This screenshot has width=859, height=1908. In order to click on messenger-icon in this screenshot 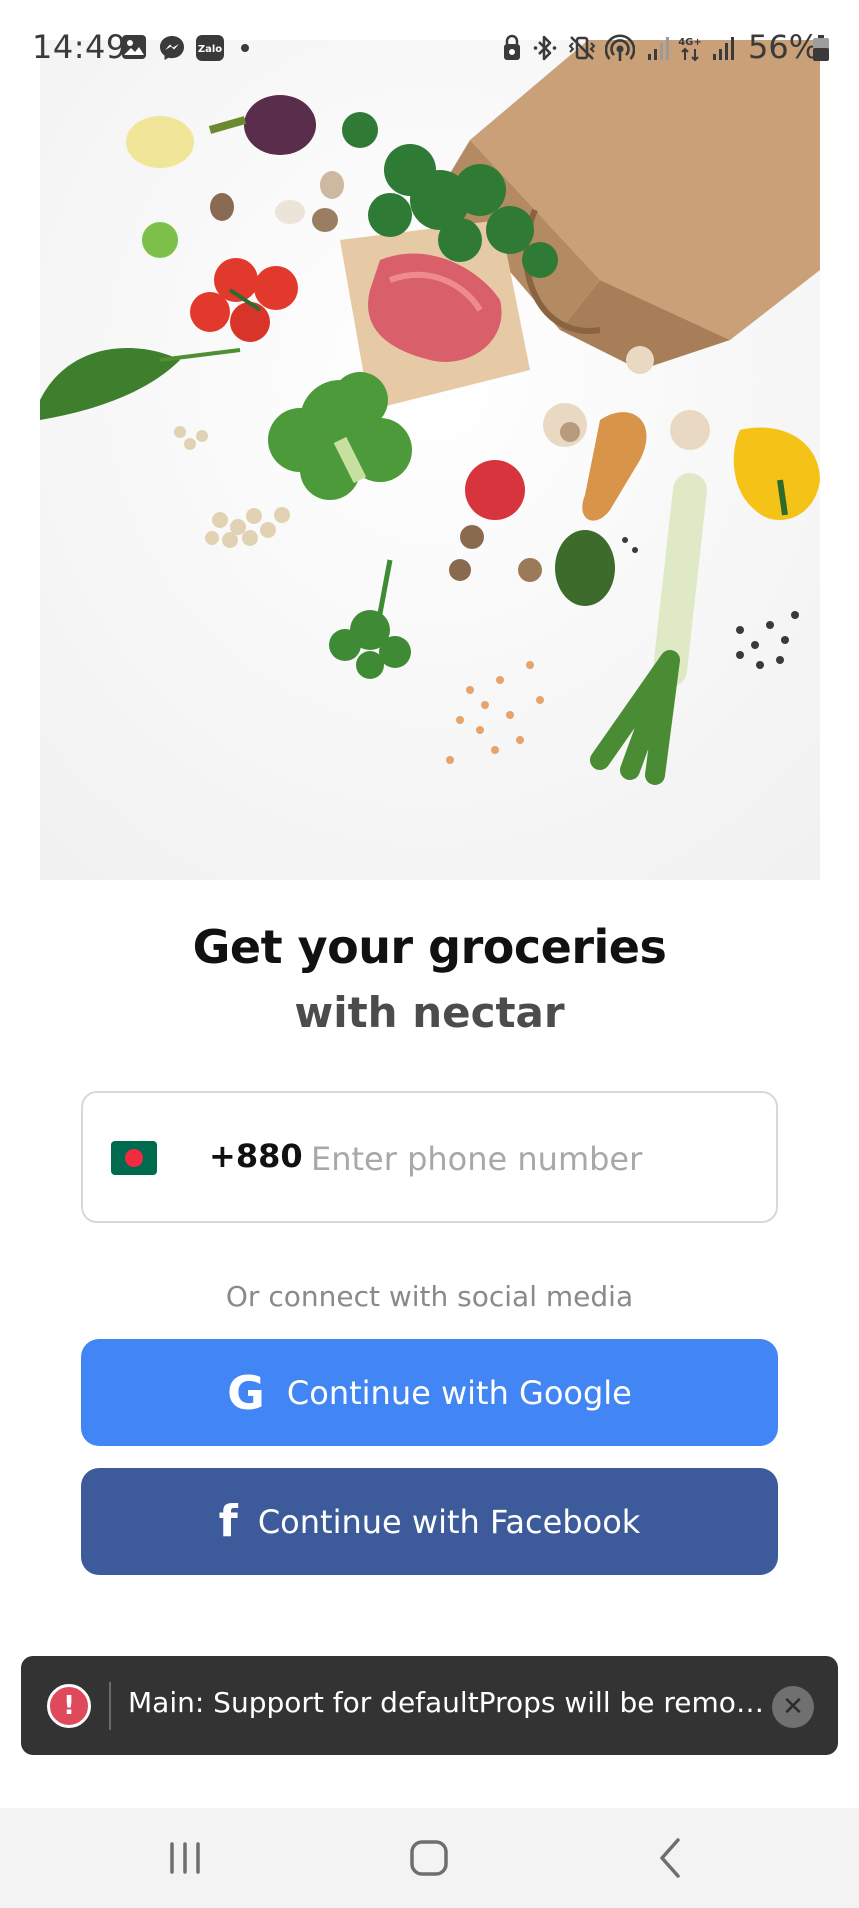, I will do `click(172, 48)`.